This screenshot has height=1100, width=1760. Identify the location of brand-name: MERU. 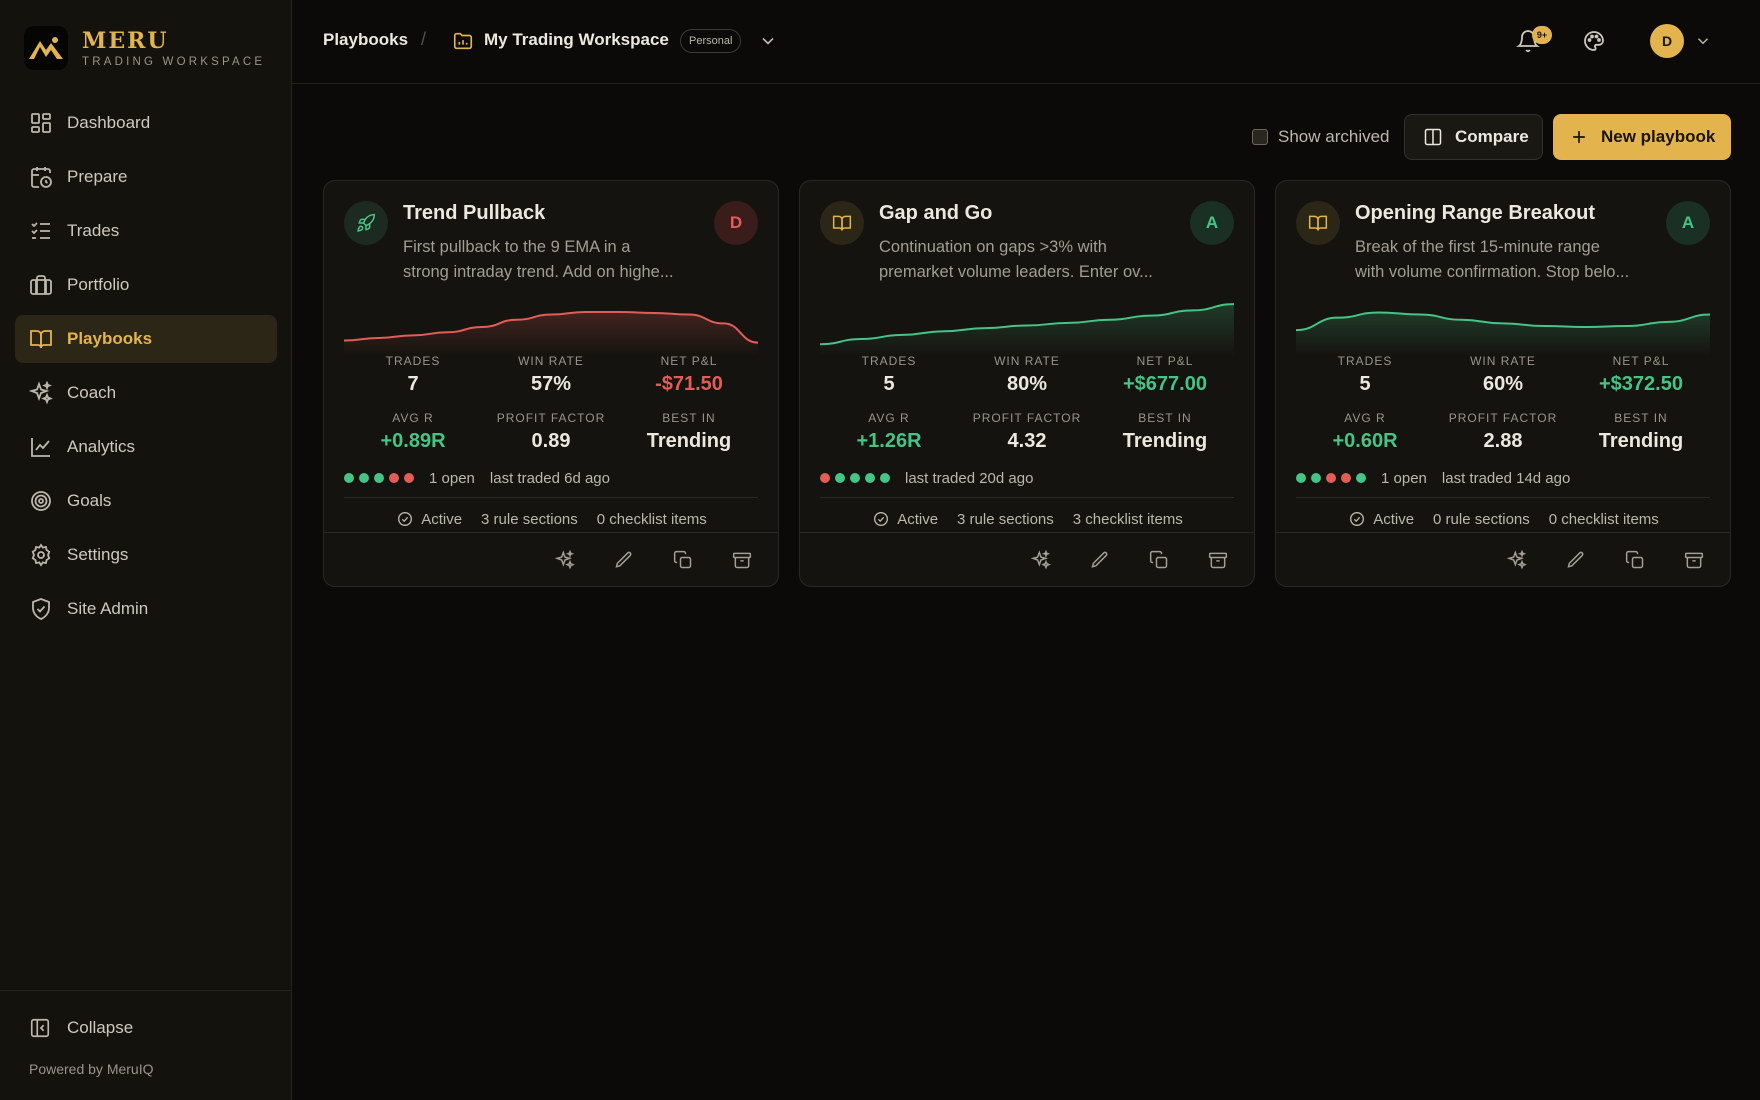
(125, 40).